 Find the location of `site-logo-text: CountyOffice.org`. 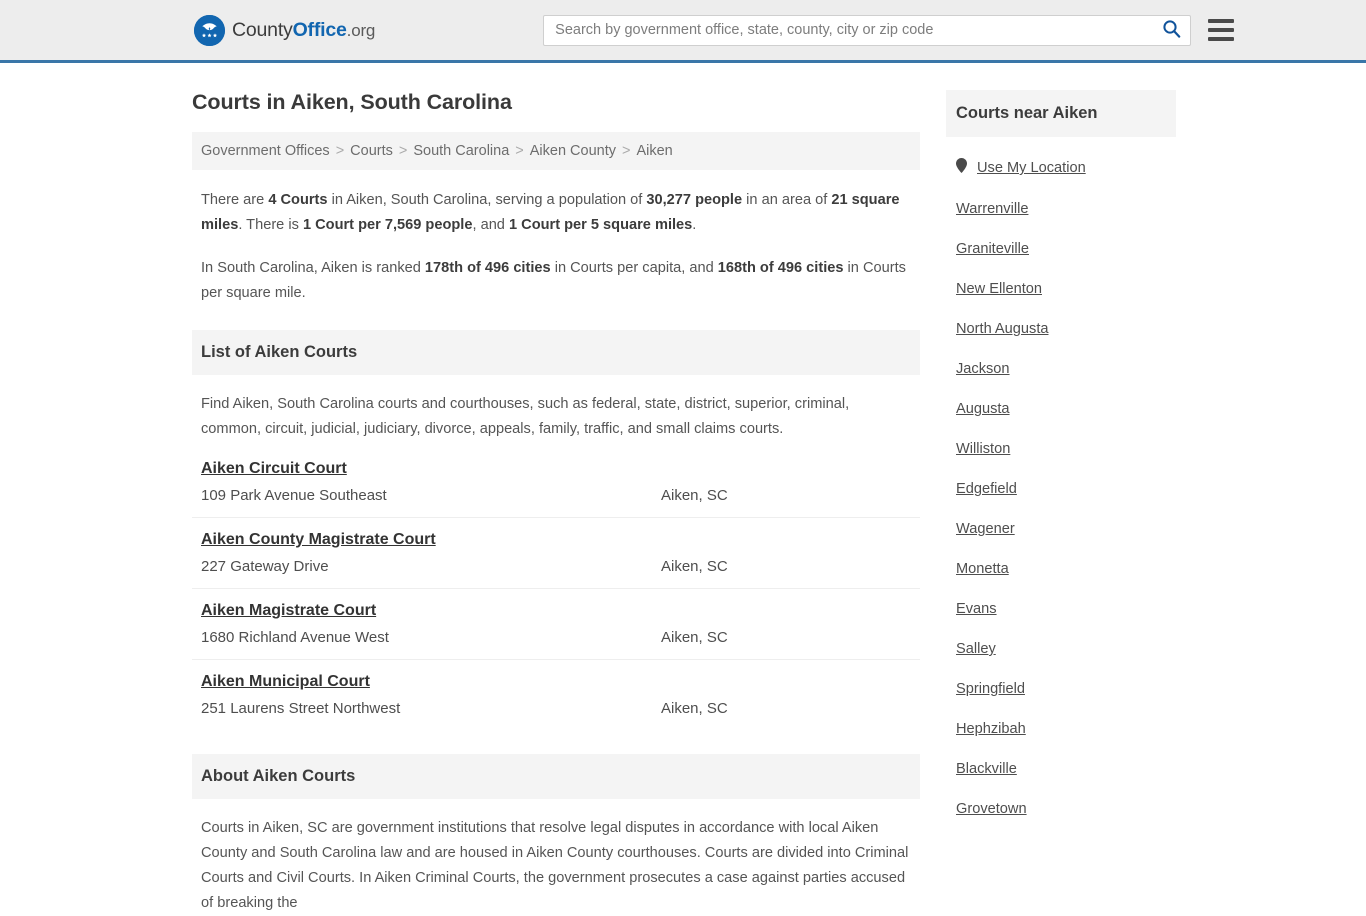

site-logo-text: CountyOffice.org is located at coordinates (303, 30).